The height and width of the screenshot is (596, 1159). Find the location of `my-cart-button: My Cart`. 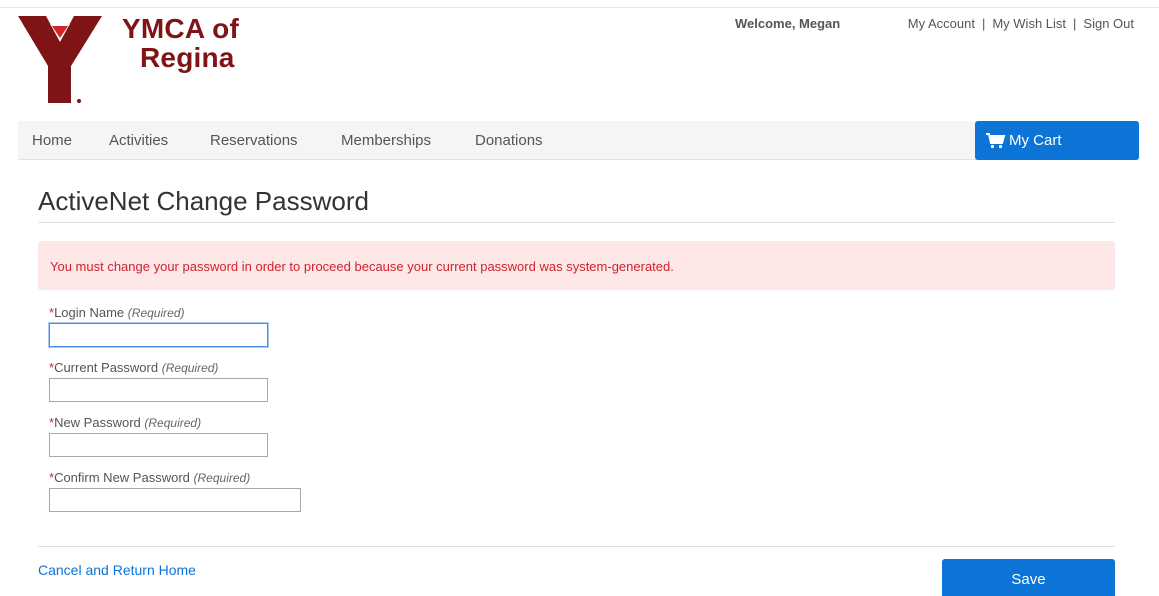

my-cart-button: My Cart is located at coordinates (1057, 140).